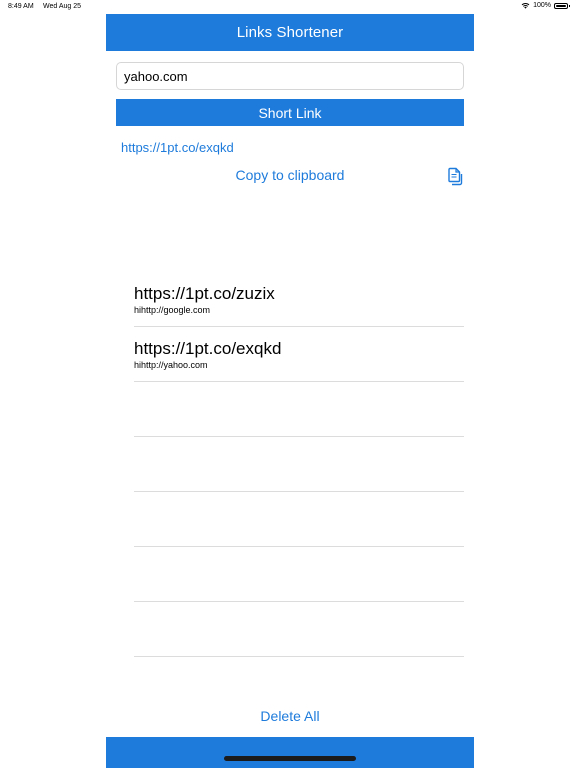 Image resolution: width=576 pixels, height=768 pixels. I want to click on page-title: Links Shortener, so click(290, 32).